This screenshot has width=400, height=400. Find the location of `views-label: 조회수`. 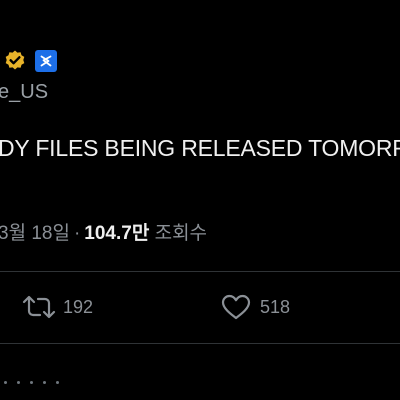

views-label: 조회수 is located at coordinates (181, 233).